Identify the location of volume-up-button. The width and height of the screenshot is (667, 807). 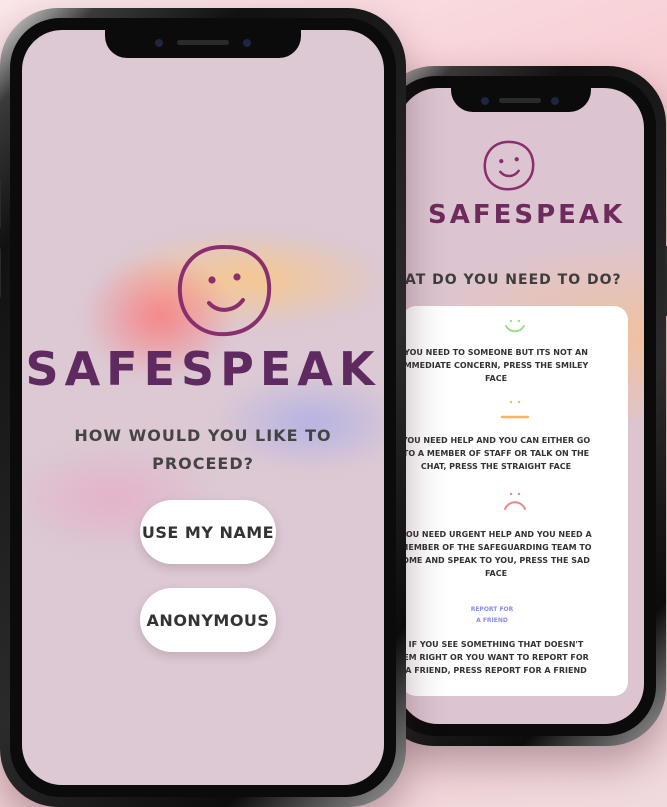
(0, 203).